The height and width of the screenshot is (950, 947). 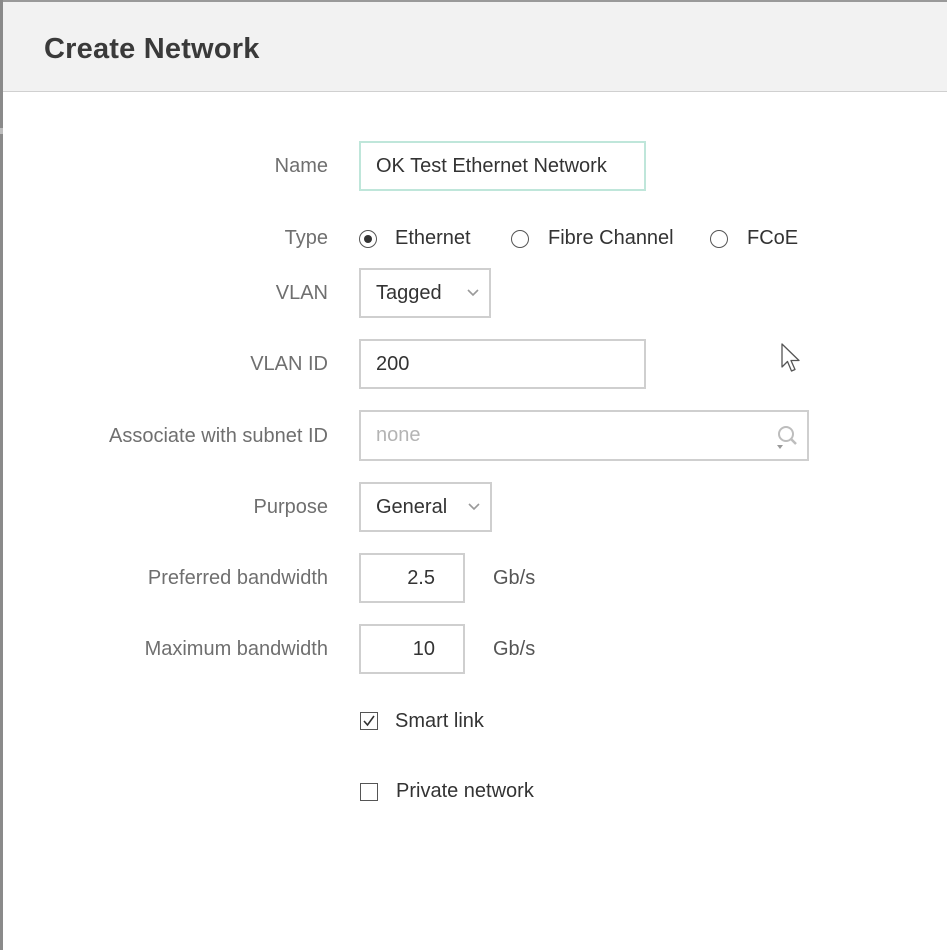 What do you see at coordinates (790, 357) in the screenshot?
I see `mouse-cursor-icon` at bounding box center [790, 357].